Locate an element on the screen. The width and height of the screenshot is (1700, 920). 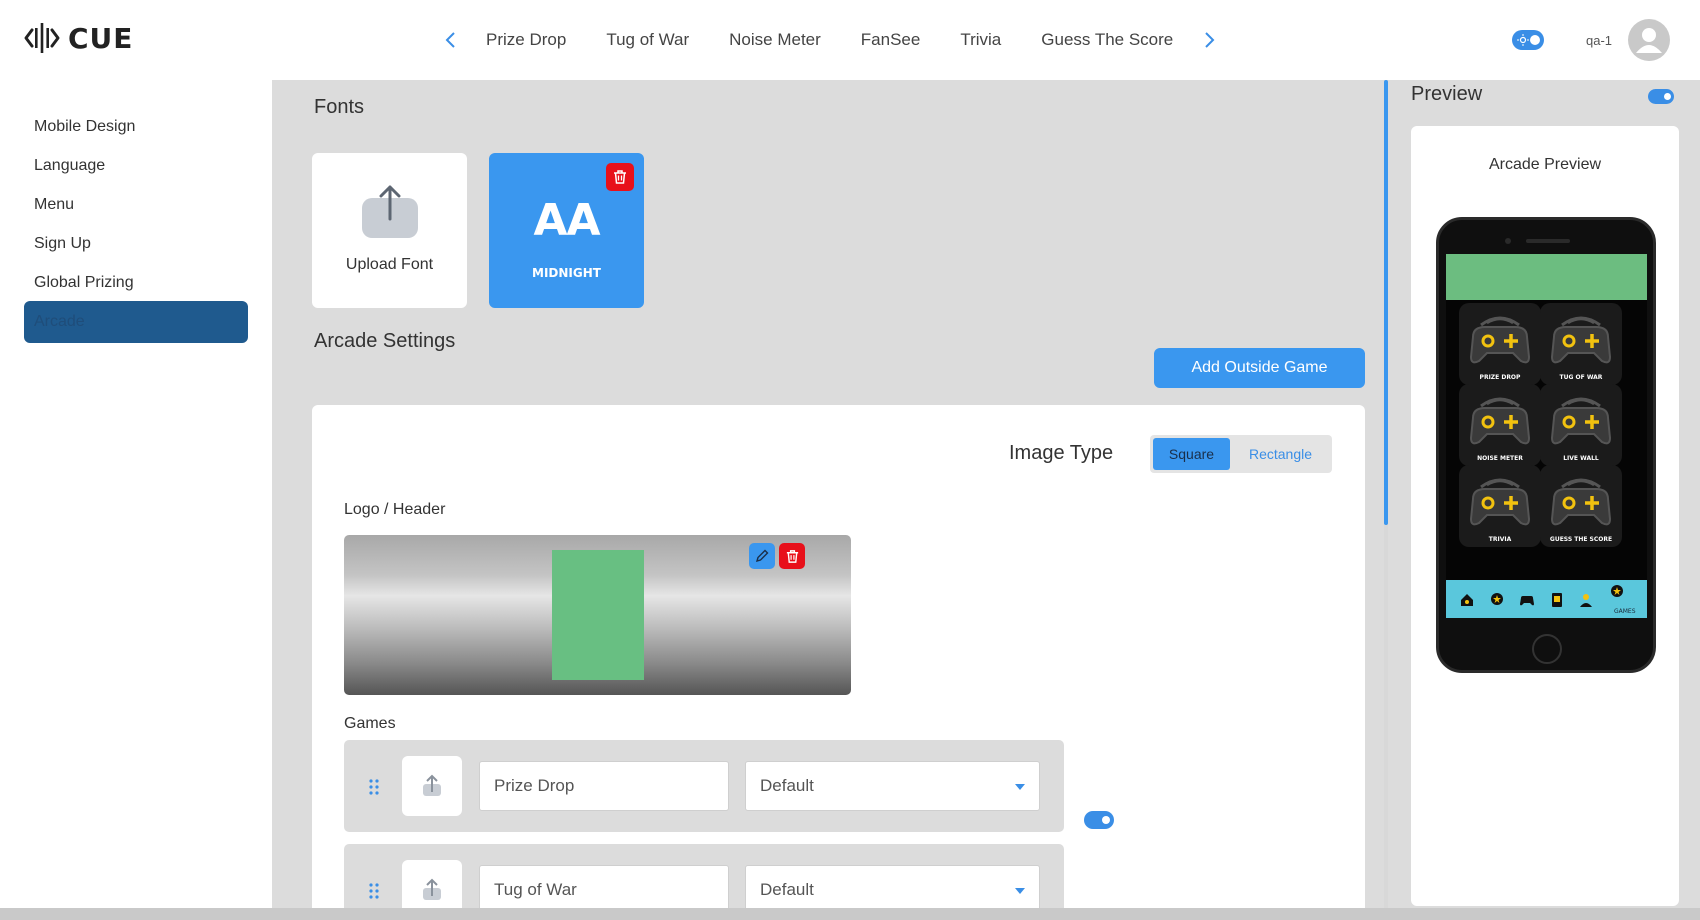
games-tab-label: GAMES is located at coordinates (1625, 611).